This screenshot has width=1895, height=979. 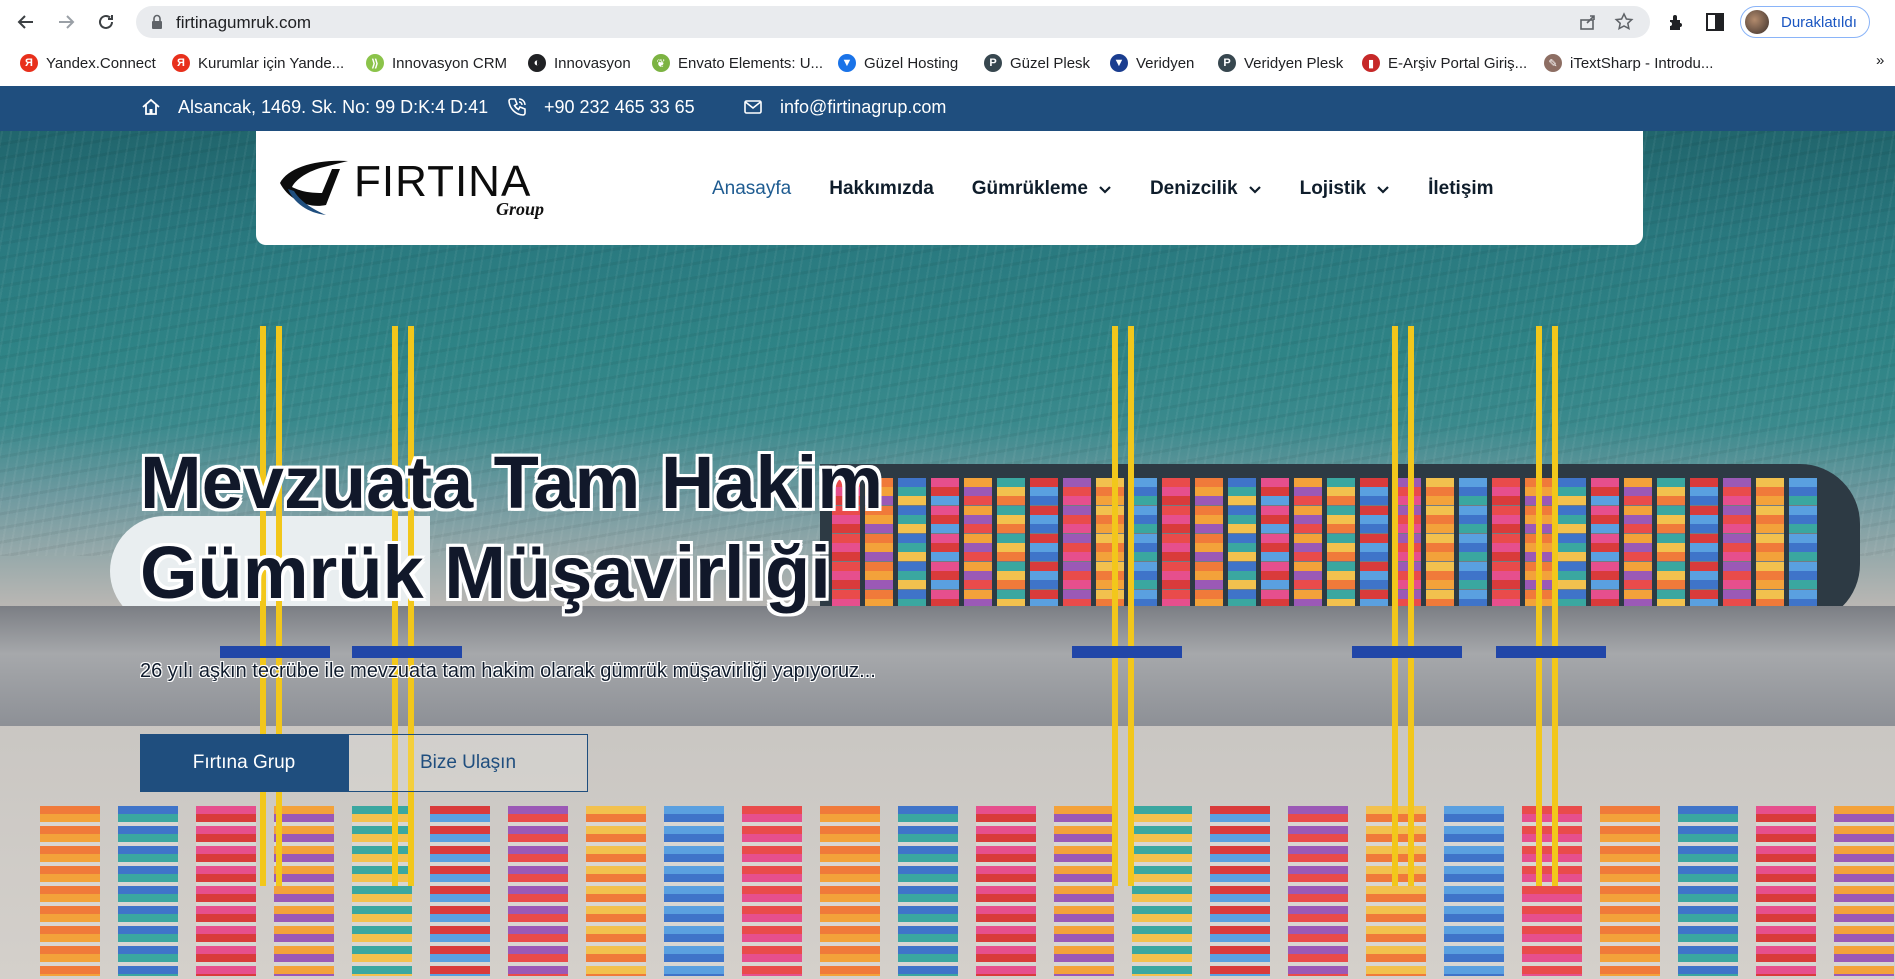 What do you see at coordinates (863, 106) in the screenshot?
I see `email-text: info@firtinagrup.com` at bounding box center [863, 106].